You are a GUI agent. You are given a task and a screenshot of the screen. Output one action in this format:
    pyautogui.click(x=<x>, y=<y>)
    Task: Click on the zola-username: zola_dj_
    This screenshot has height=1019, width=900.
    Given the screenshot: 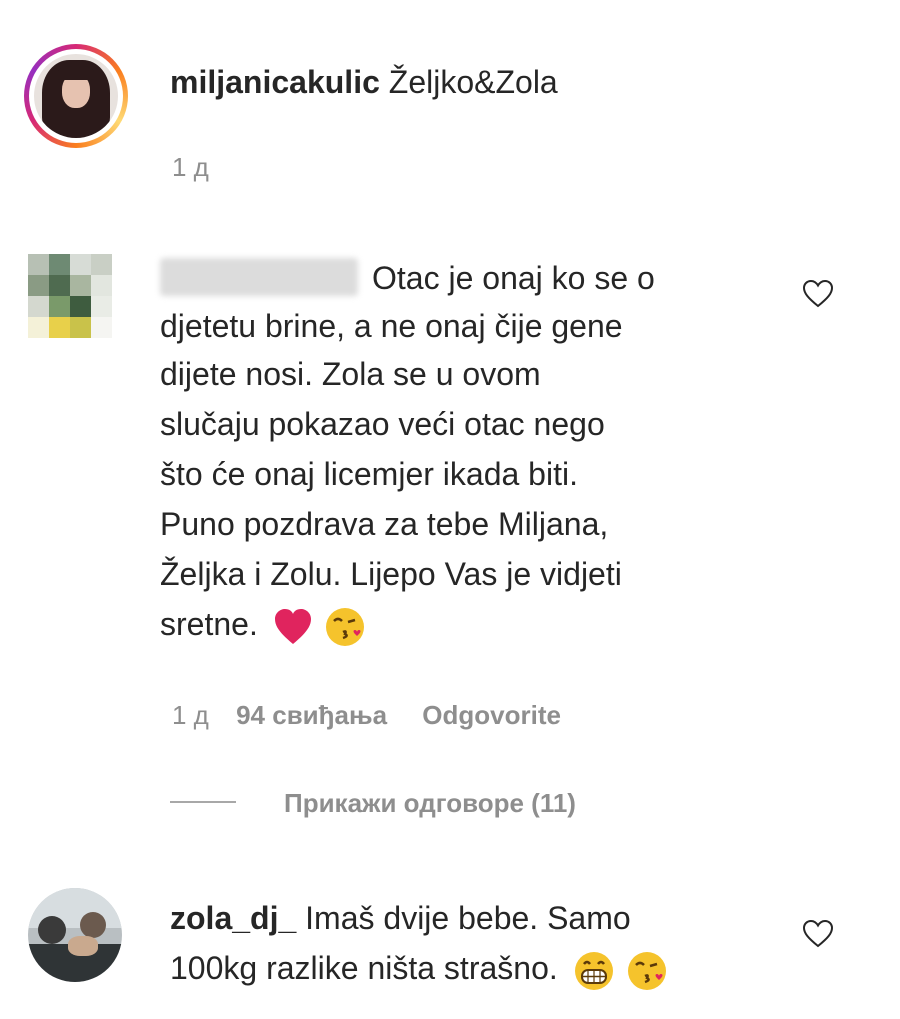 What is the action you would take?
    pyautogui.click(x=233, y=918)
    